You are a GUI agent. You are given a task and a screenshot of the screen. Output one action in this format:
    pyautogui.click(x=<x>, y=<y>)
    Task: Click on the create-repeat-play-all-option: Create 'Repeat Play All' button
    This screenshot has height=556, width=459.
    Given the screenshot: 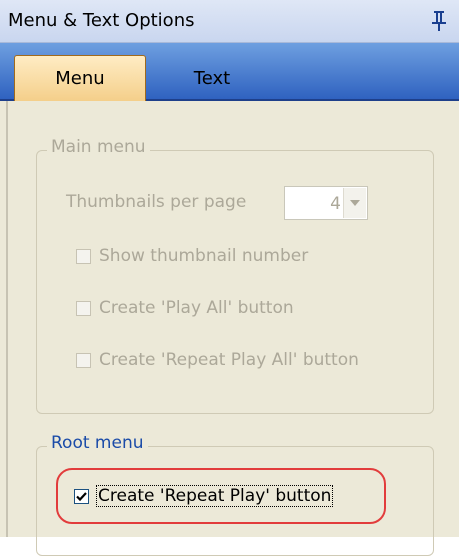 What is the action you would take?
    pyautogui.click(x=217, y=360)
    